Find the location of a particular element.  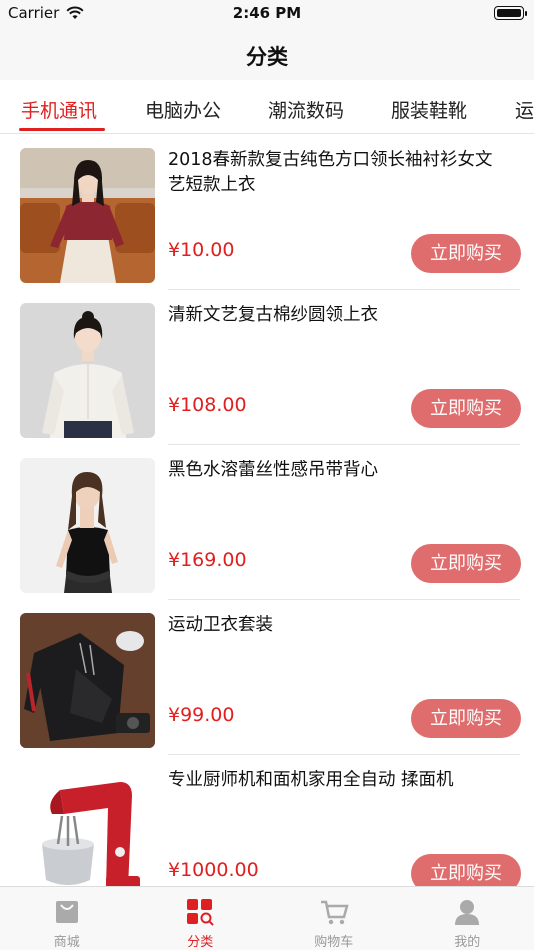

tabbar-item-shop: 商城 is located at coordinates (67, 918).